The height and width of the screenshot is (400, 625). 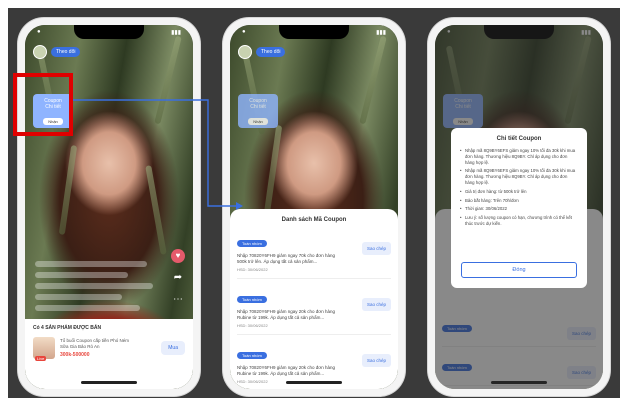 What do you see at coordinates (43, 104) in the screenshot?
I see `highlight-box` at bounding box center [43, 104].